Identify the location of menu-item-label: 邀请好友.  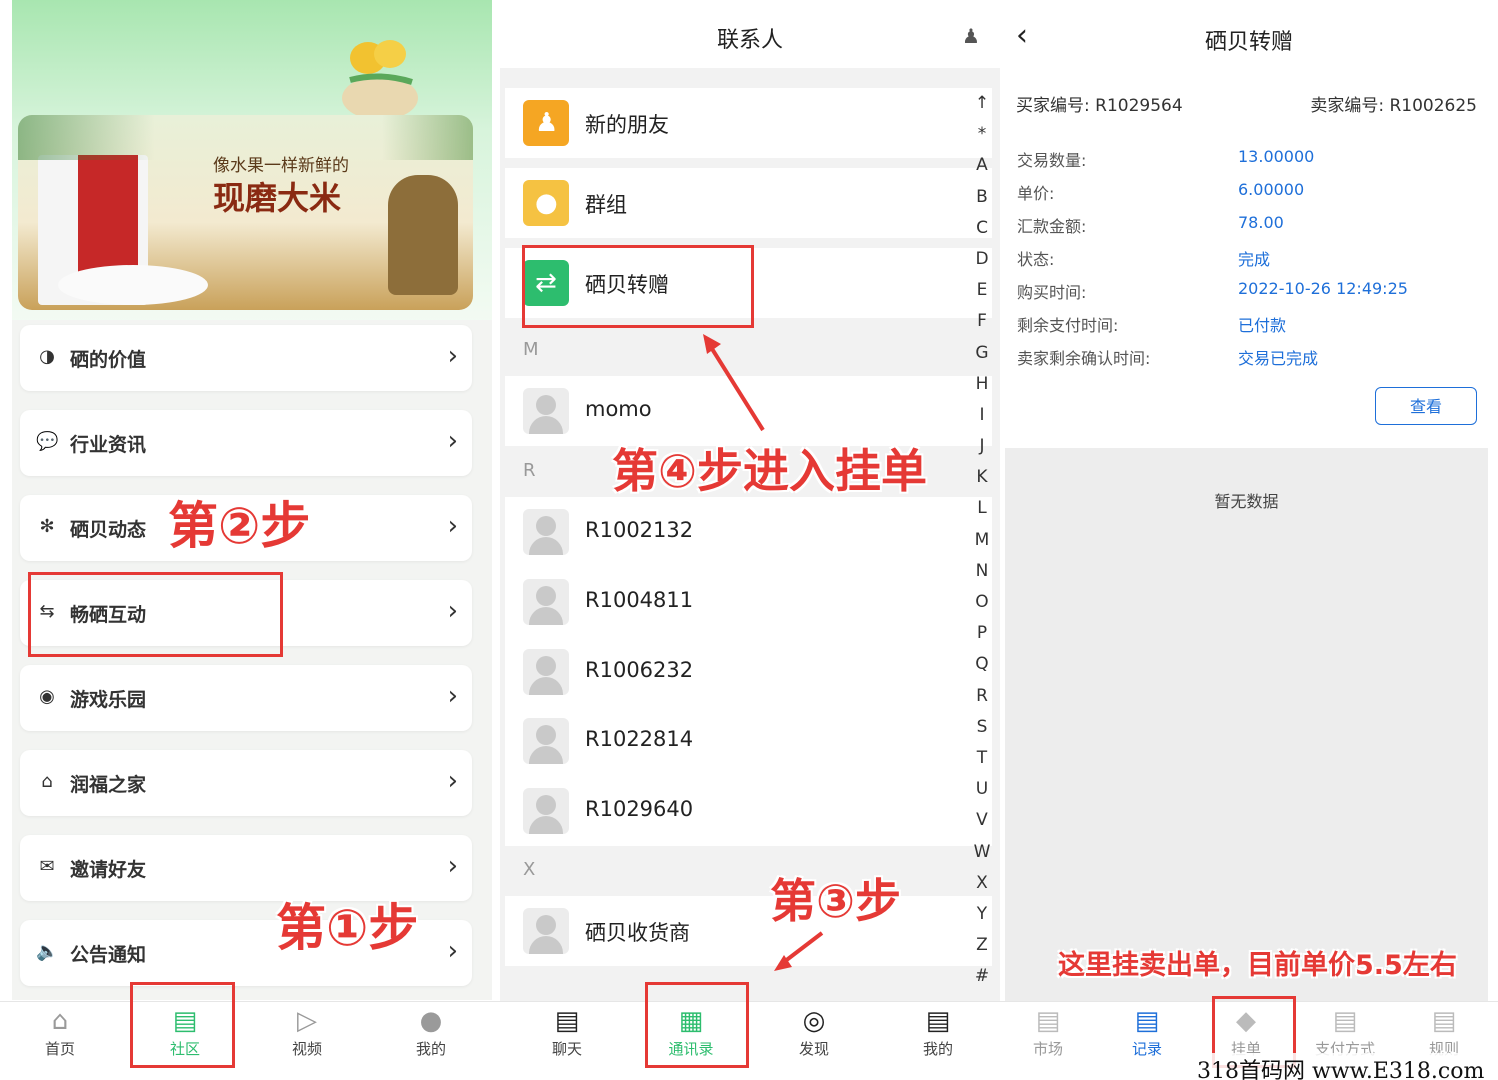
(108, 870).